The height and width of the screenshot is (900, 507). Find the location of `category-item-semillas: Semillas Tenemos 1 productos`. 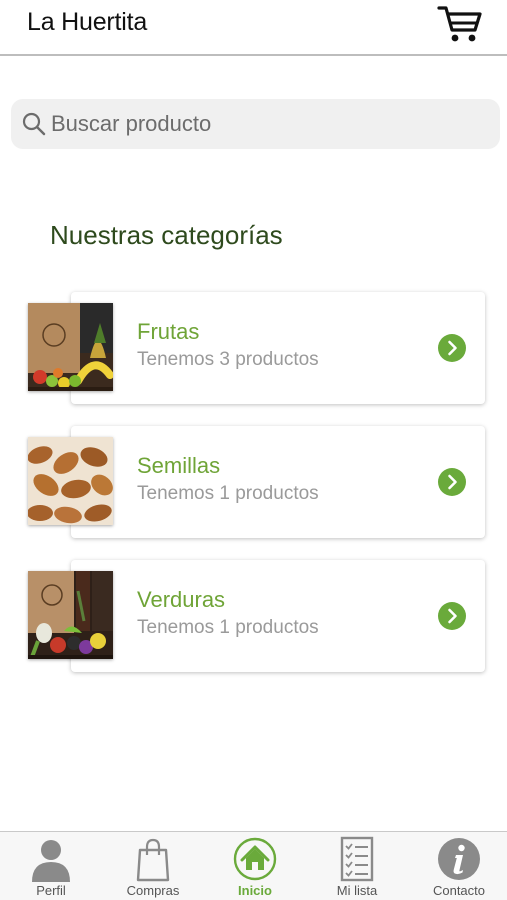

category-item-semillas: Semillas Tenemos 1 productos is located at coordinates (257, 483).